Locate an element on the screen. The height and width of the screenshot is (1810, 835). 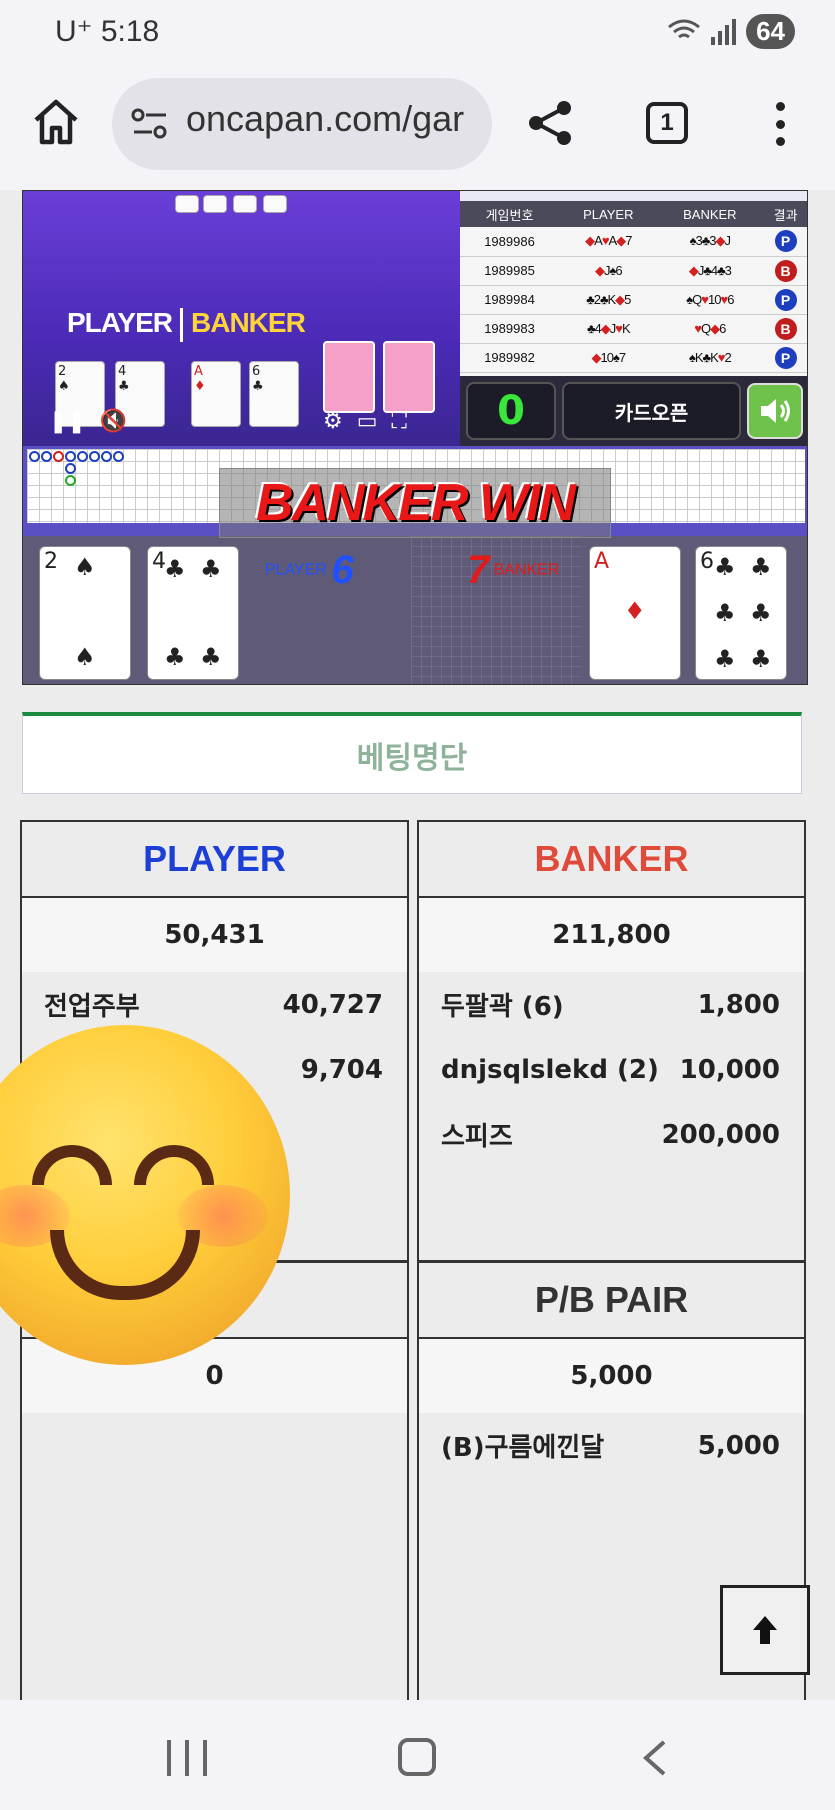
history-row: 1989982 ◆10♠7 ♠K♣K♥2 P is located at coordinates (633, 358).